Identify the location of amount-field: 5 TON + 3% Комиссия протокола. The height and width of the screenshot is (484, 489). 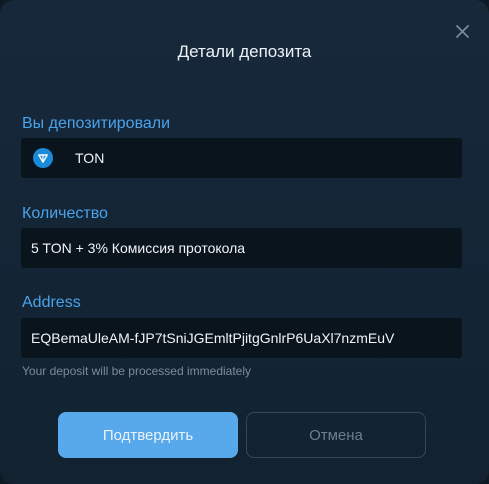
(241, 248).